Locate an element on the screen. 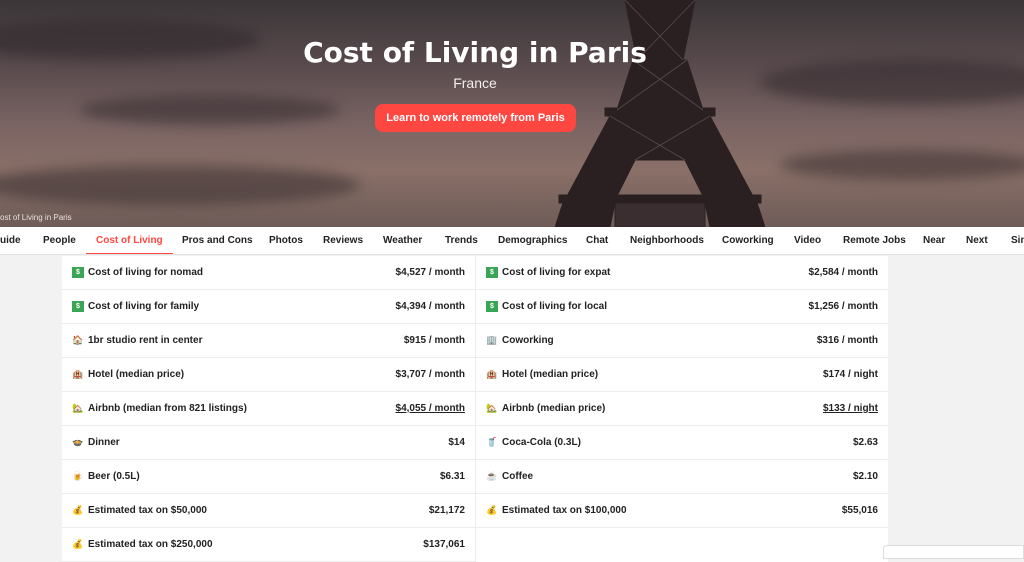 Image resolution: width=1024 pixels, height=562 pixels. row-label: Estimated tax on $250,000 is located at coordinates (150, 544).